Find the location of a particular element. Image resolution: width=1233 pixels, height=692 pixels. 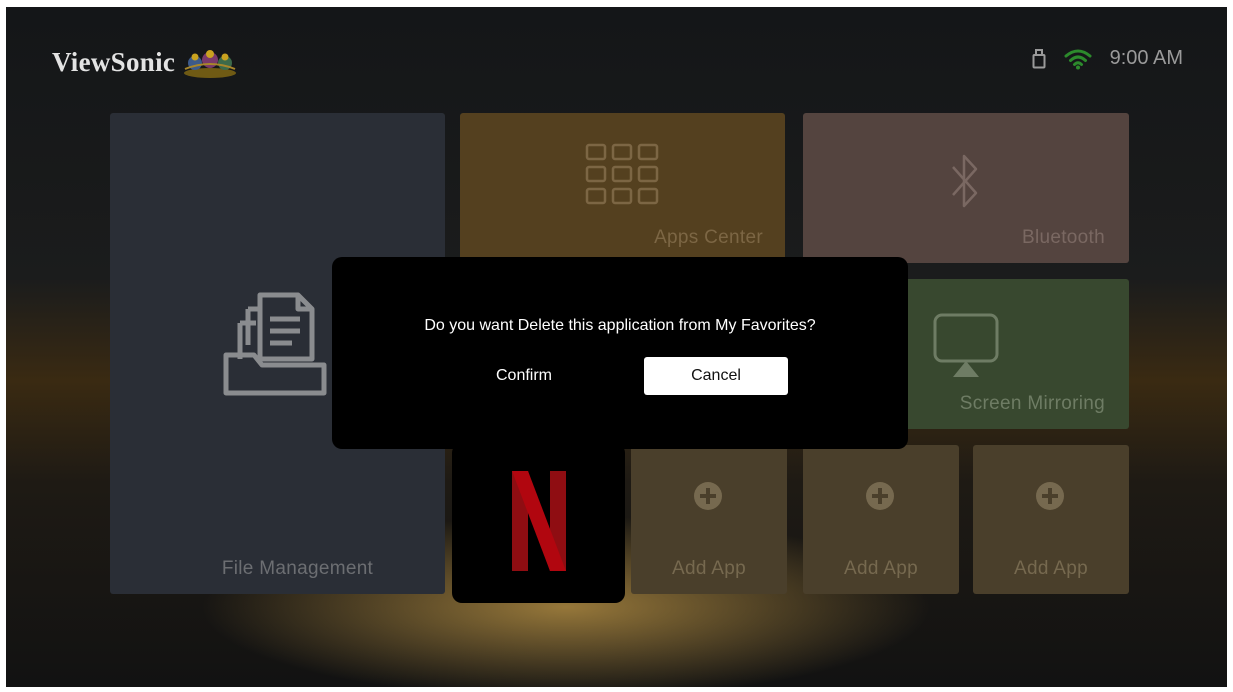

tile-label: Screen Mirroring is located at coordinates (1032, 403).